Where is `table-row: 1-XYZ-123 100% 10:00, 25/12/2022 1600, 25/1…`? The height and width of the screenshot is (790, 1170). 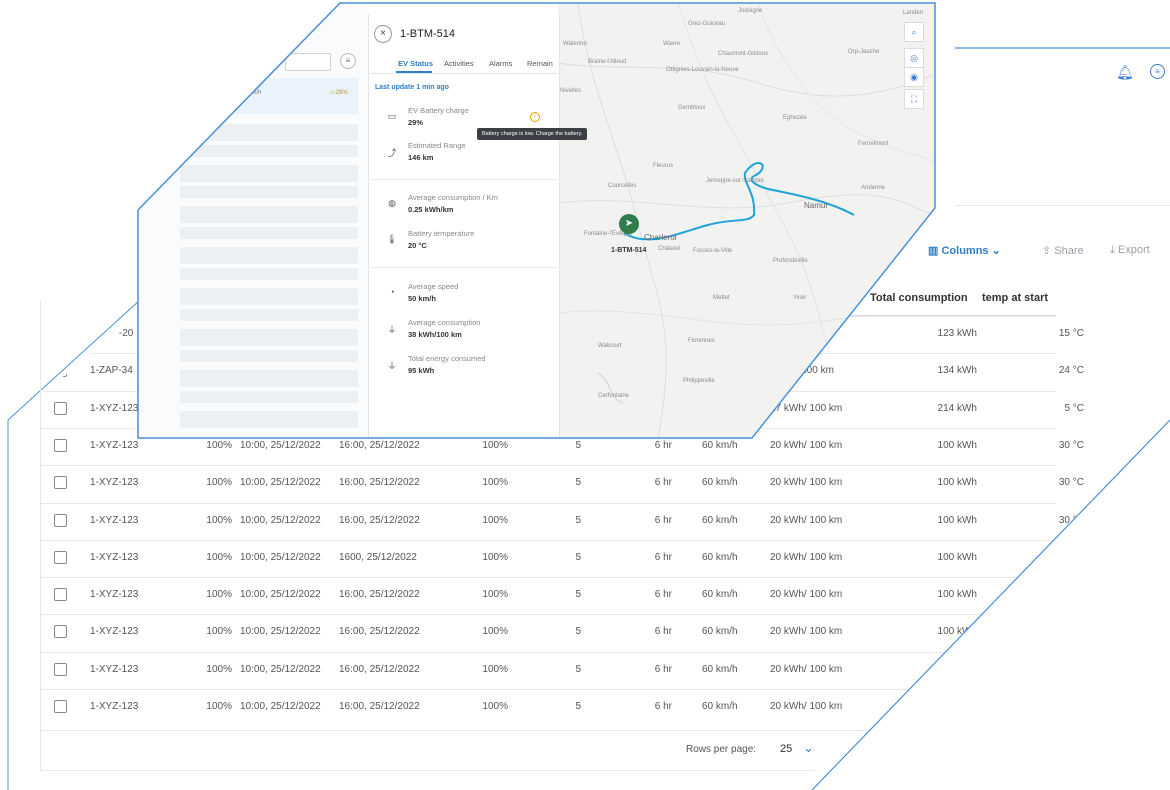 table-row: 1-XYZ-123 100% 10:00, 25/12/2022 1600, 25/1… is located at coordinates (562, 558).